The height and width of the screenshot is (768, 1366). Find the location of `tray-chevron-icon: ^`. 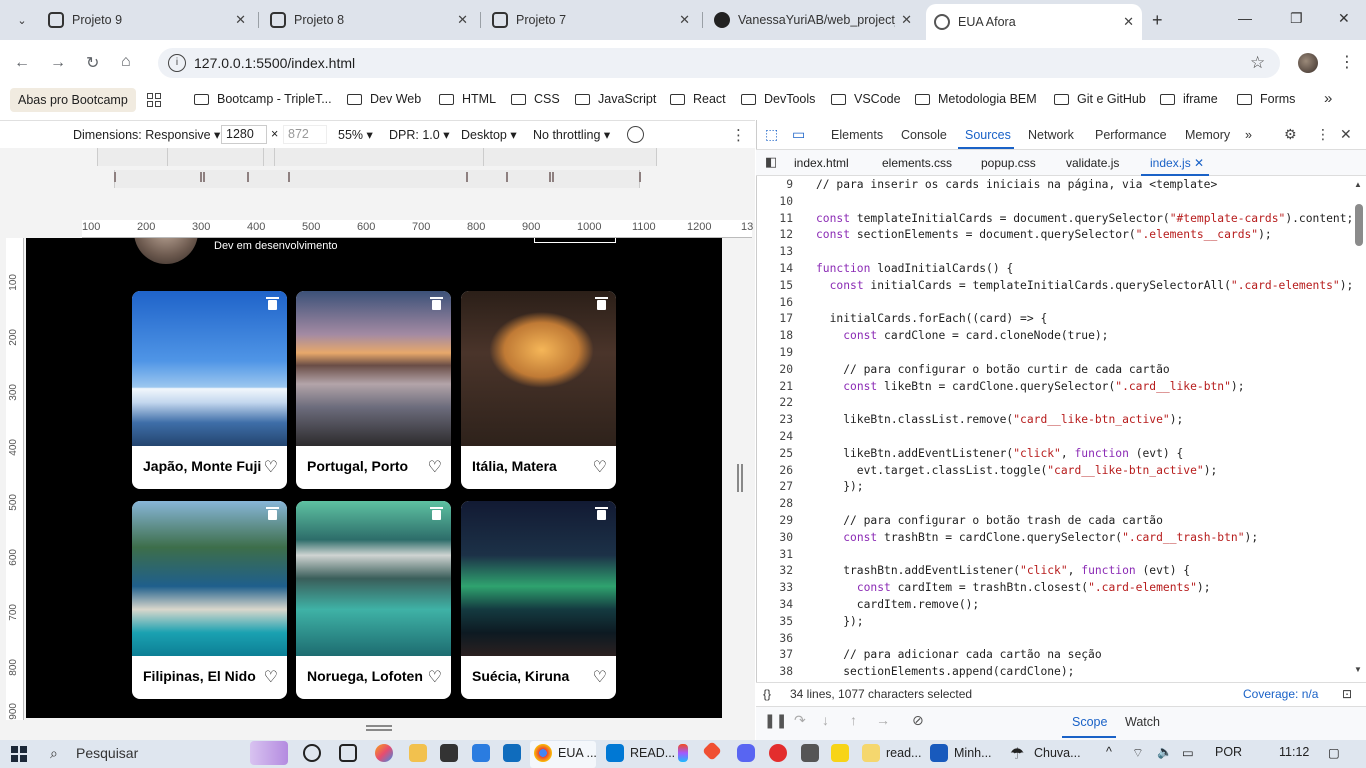

tray-chevron-icon: ^ is located at coordinates (1109, 752).